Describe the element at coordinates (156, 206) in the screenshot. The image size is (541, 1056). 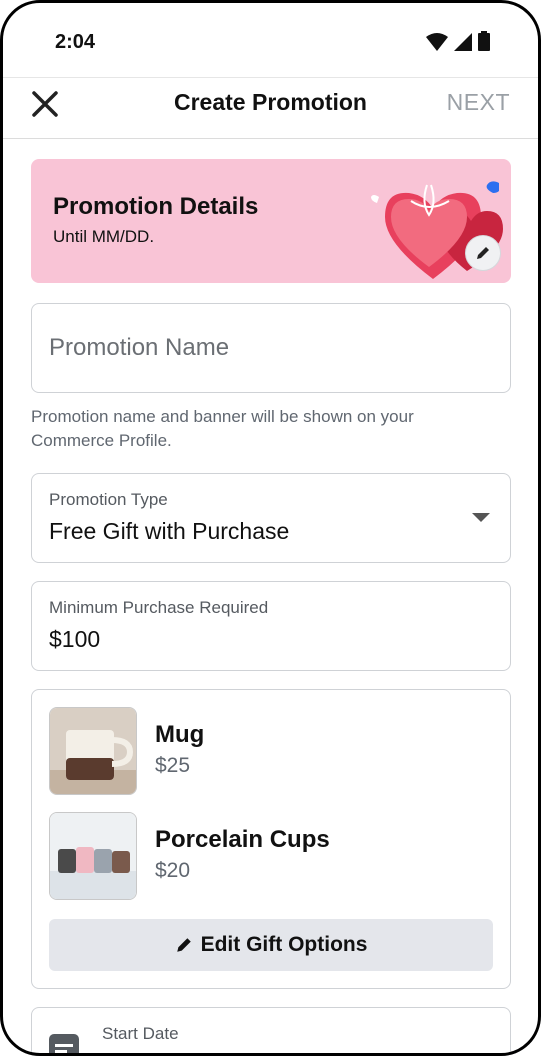
I see `banner-title: Promotion Details` at that location.